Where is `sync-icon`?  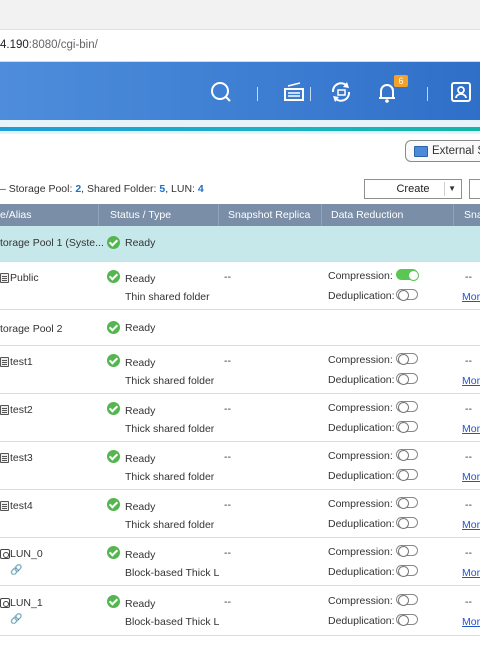 sync-icon is located at coordinates (341, 92).